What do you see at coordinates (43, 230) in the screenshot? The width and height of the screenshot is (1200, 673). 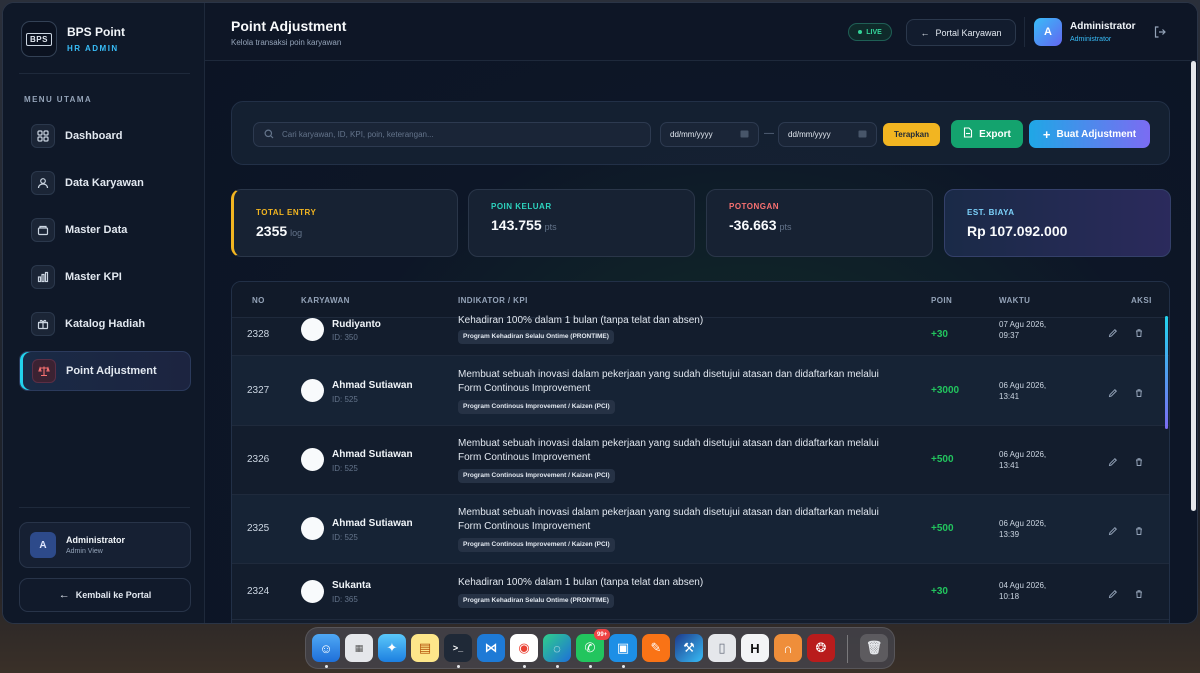 I see `archive-icon` at bounding box center [43, 230].